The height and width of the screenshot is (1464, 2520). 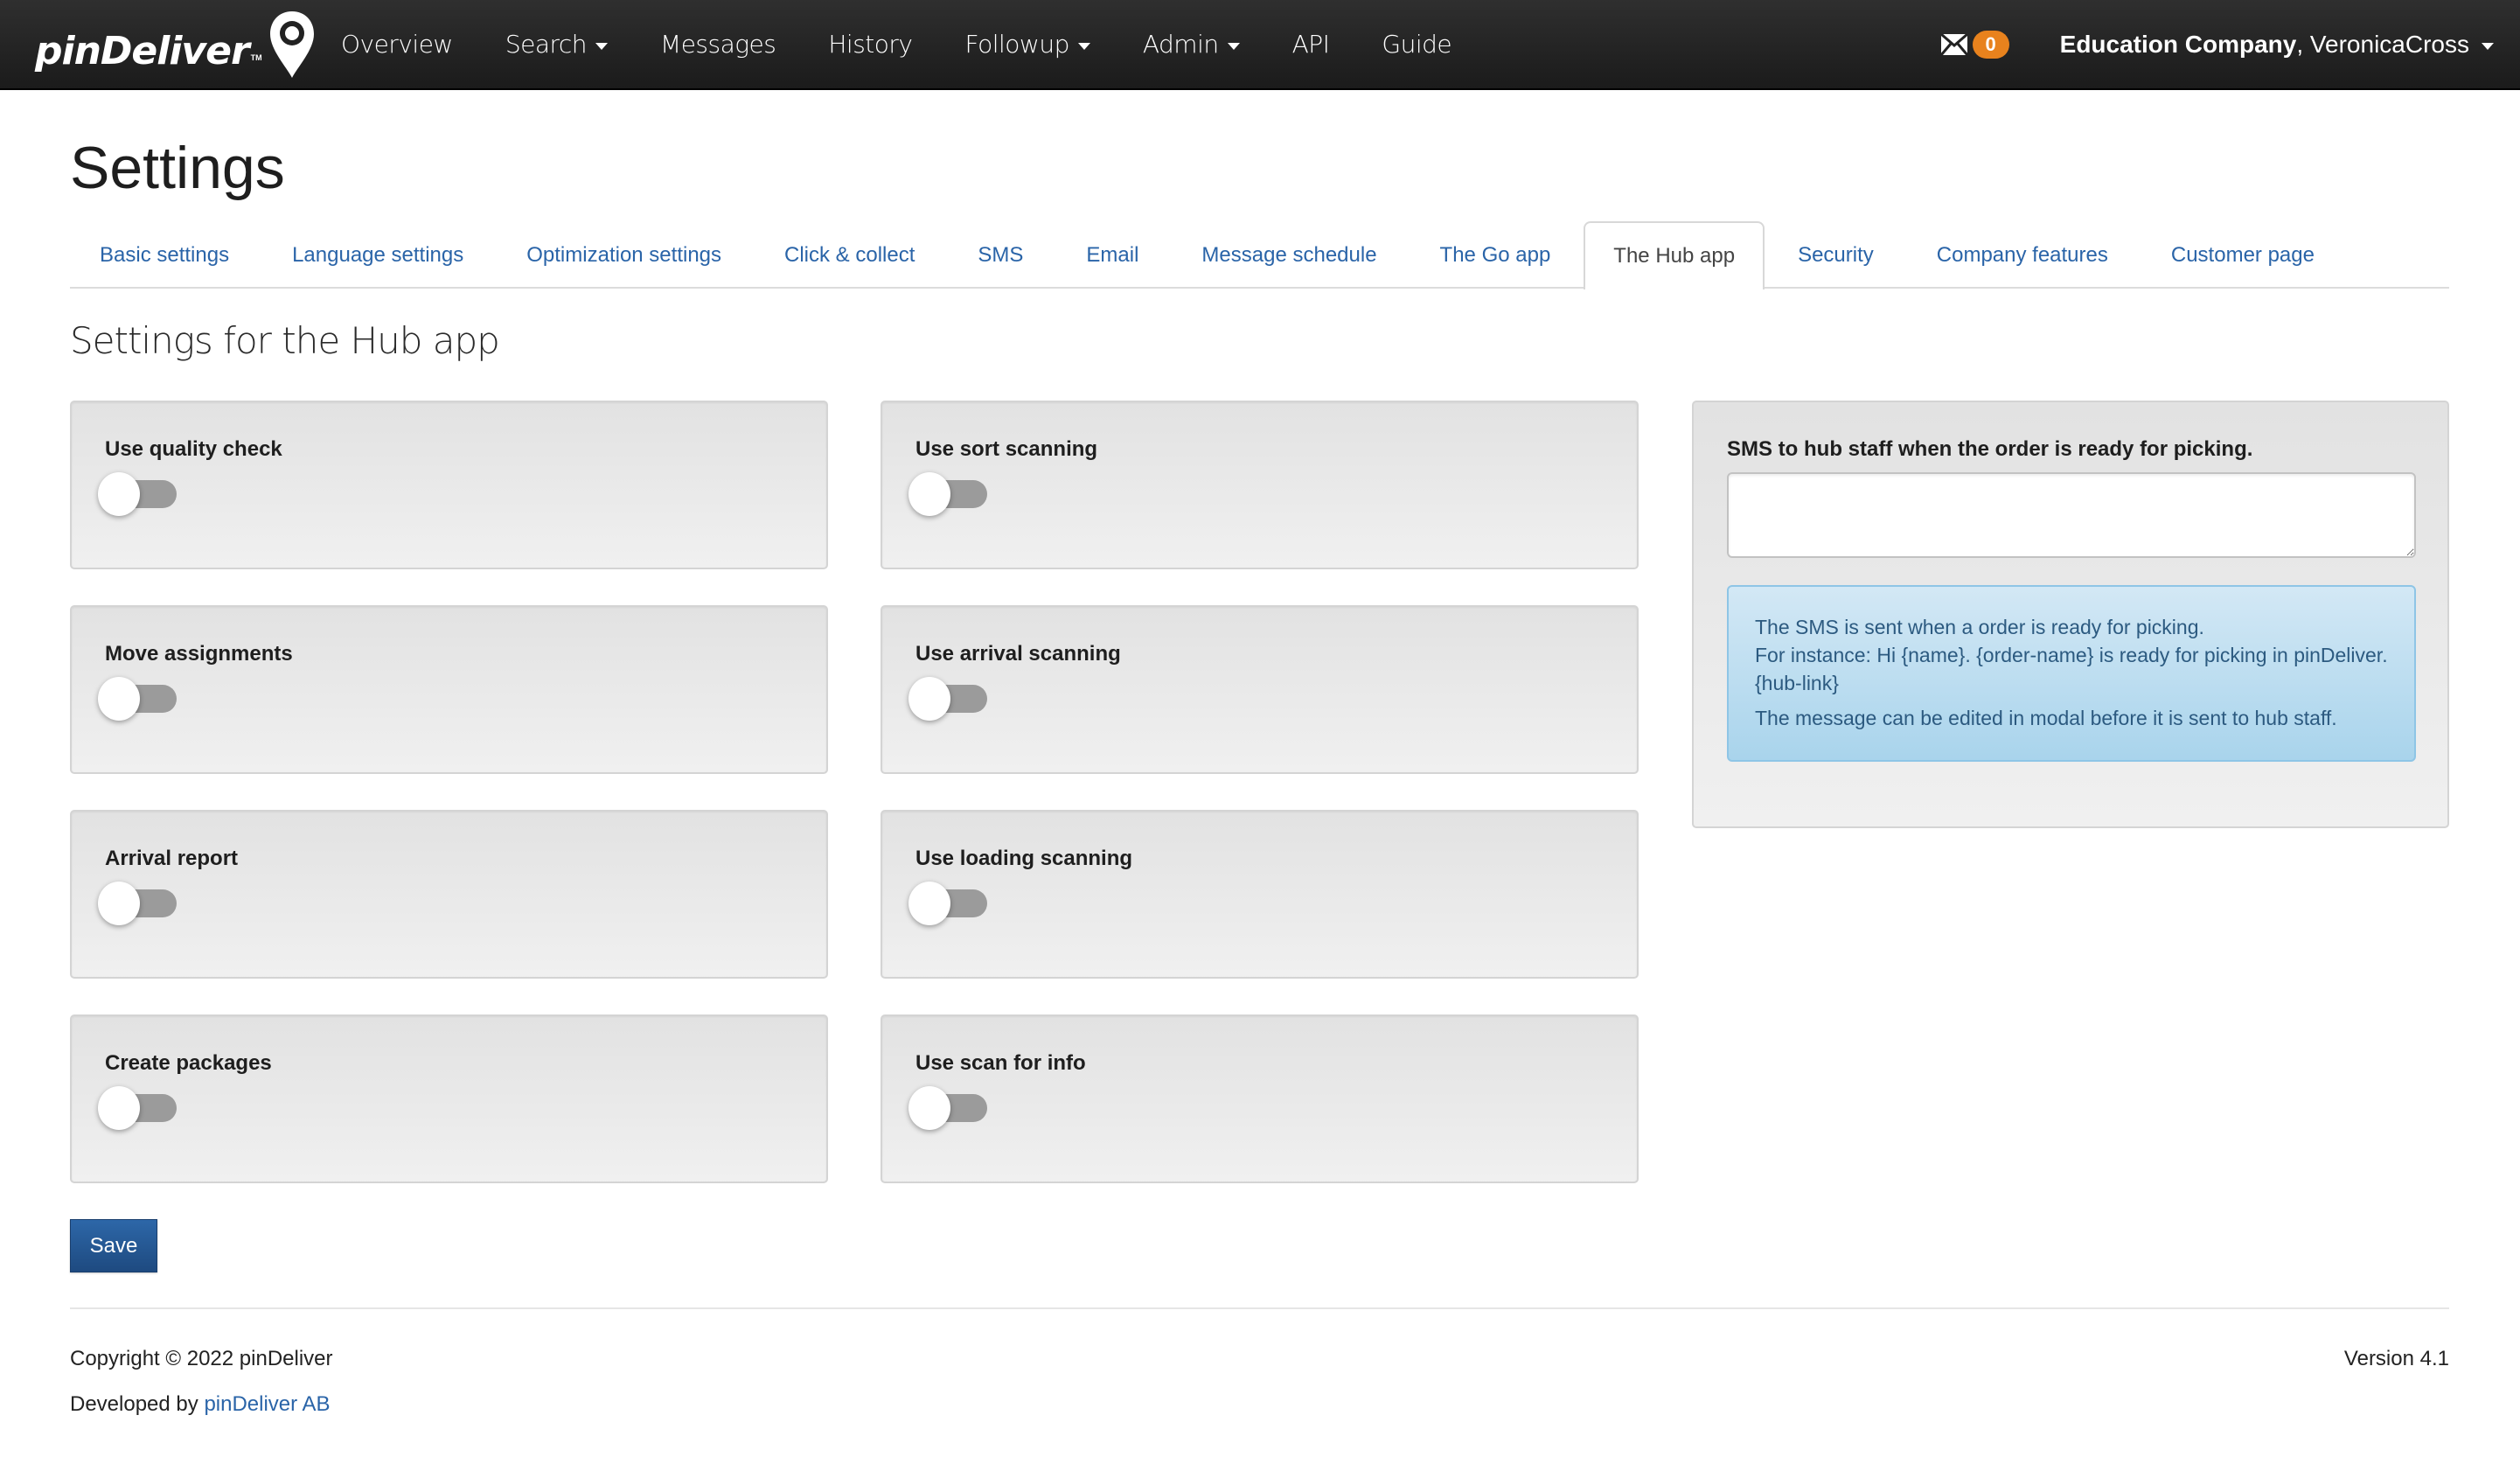 I want to click on tab-company-features: Company features, so click(x=2022, y=254).